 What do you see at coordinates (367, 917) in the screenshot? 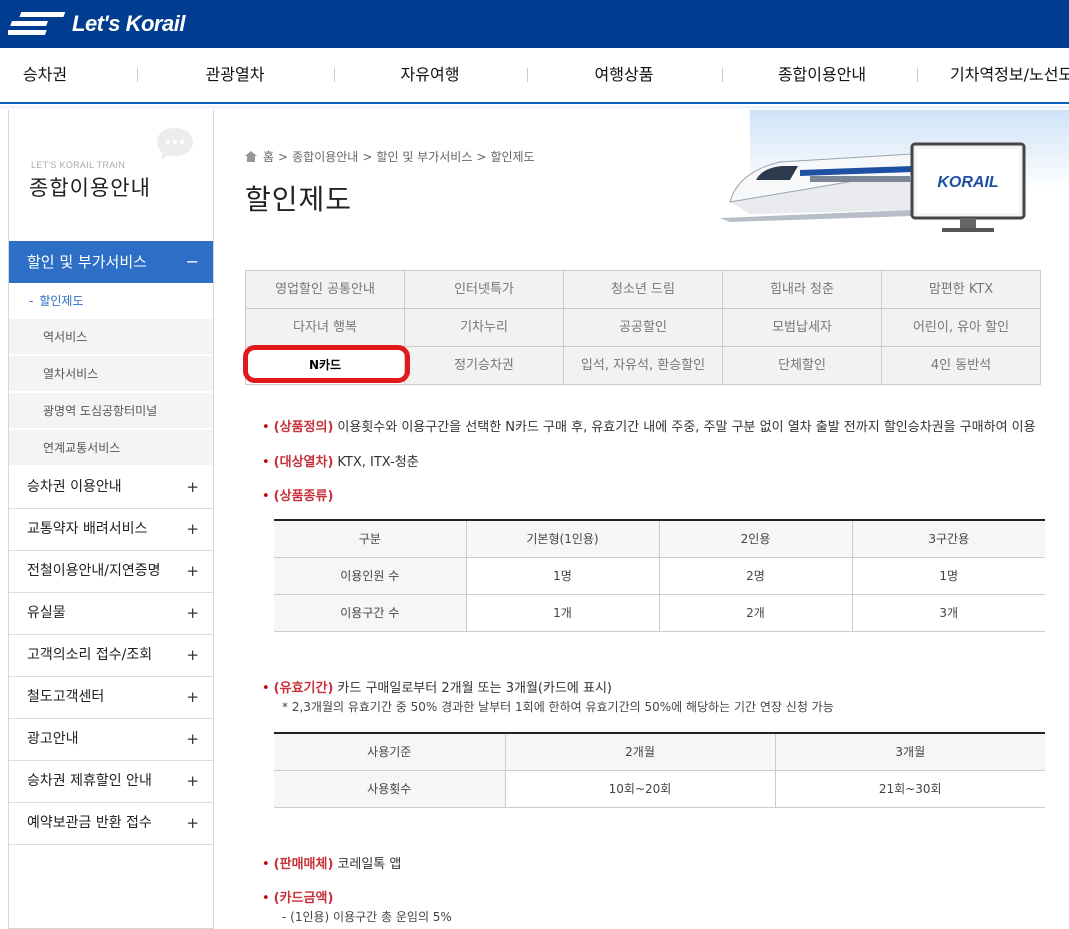
I see `price-note: - (1인용) 이용구간 총 운임의 5%` at bounding box center [367, 917].